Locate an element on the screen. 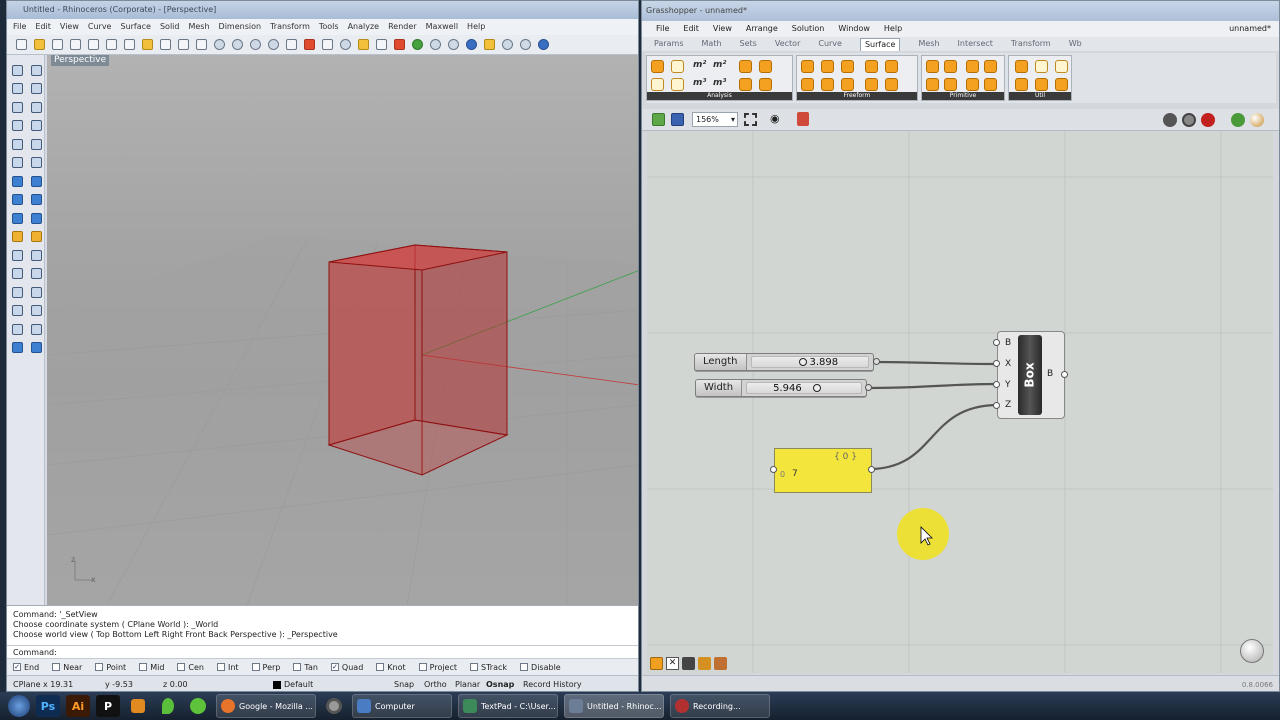 This screenshot has width=1280, height=720. paste-icon is located at coordinates (147, 45).